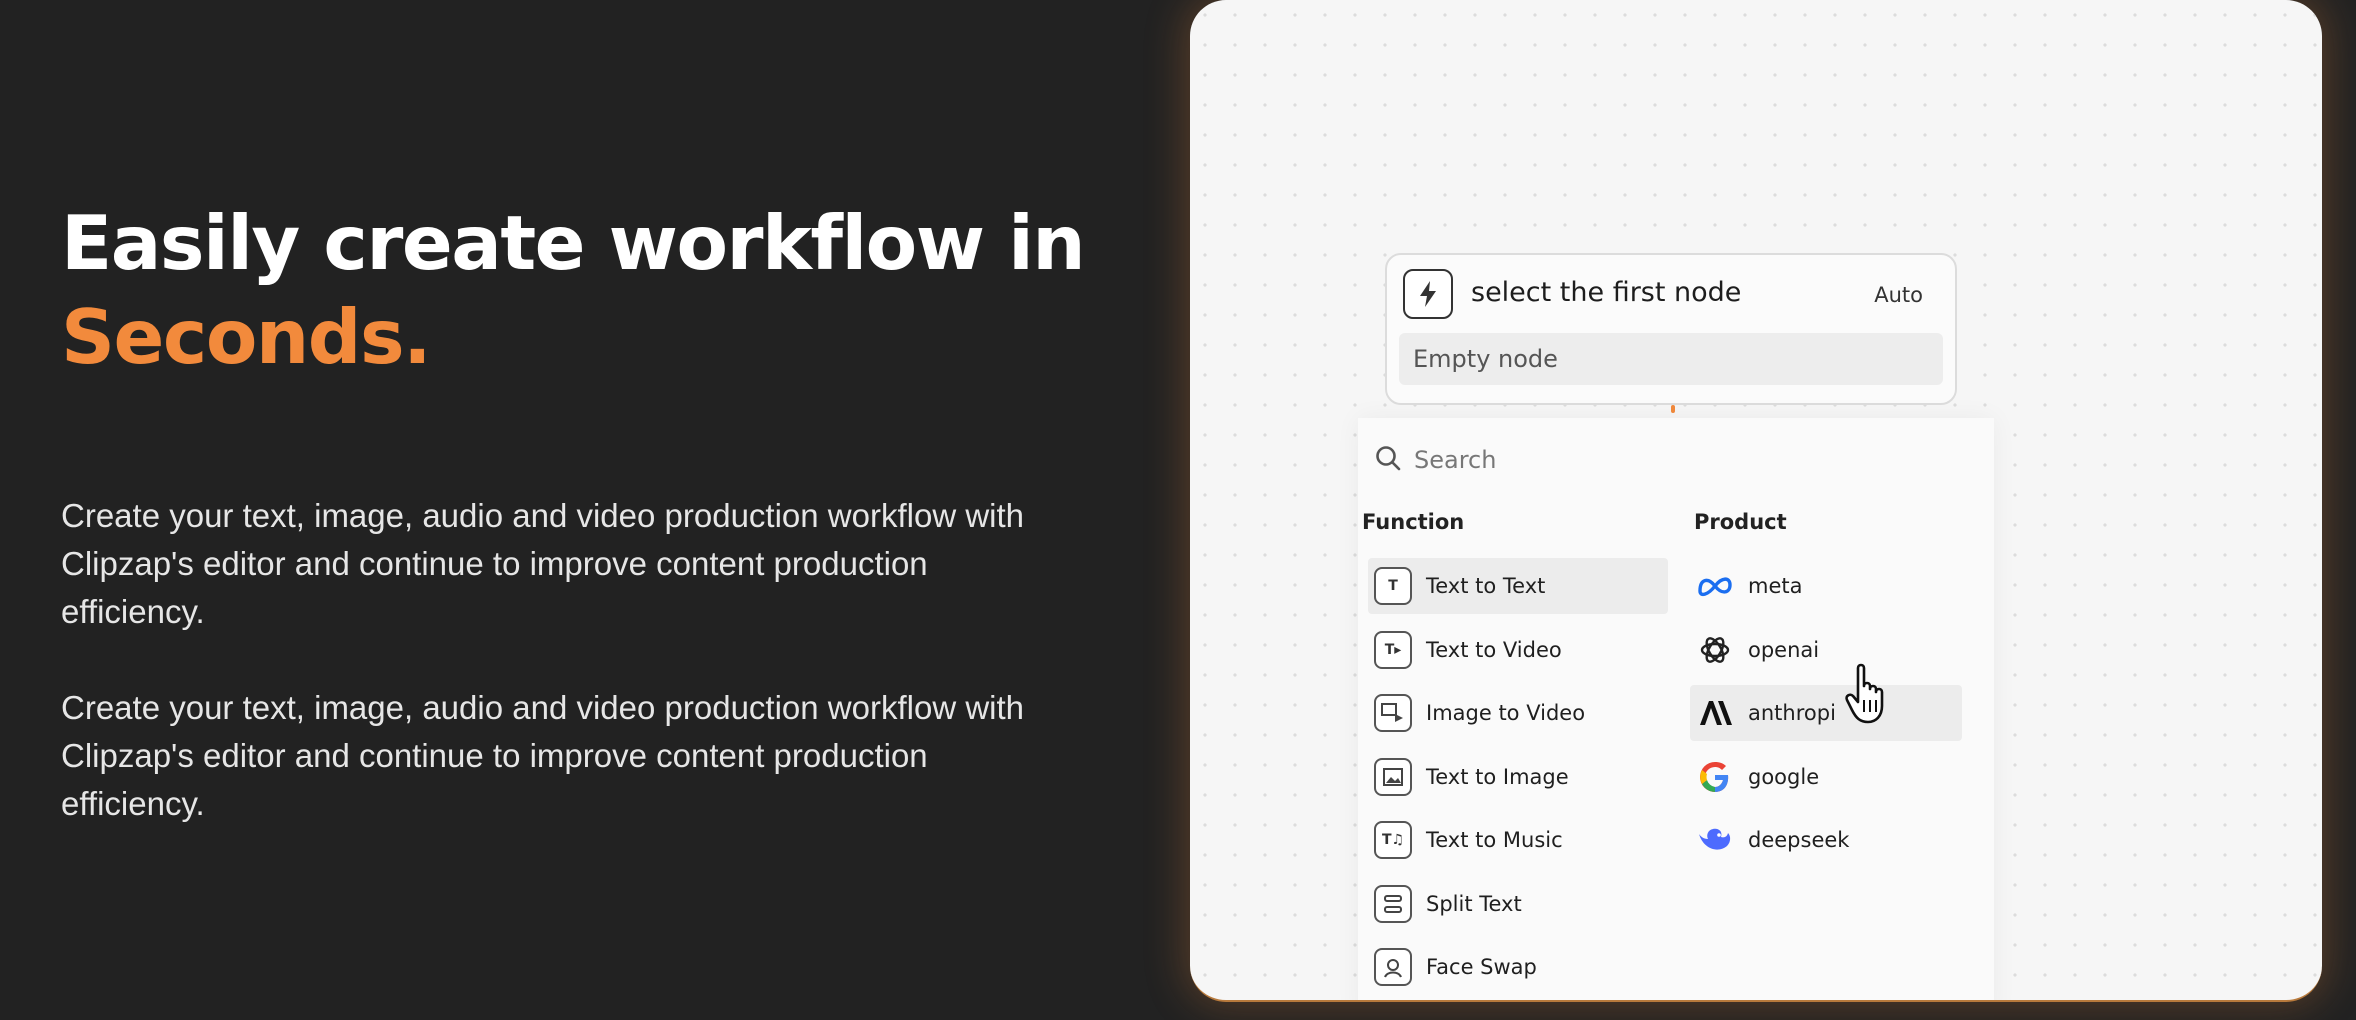 This screenshot has height=1020, width=2356. Describe the element at coordinates (246, 337) in the screenshot. I see `headline-accent: Seconds.` at that location.